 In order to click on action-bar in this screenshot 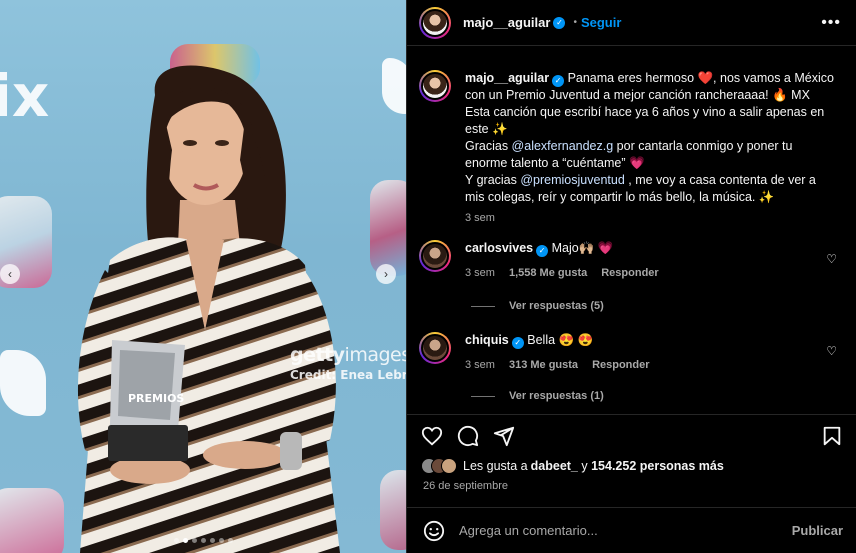, I will do `click(631, 434)`.